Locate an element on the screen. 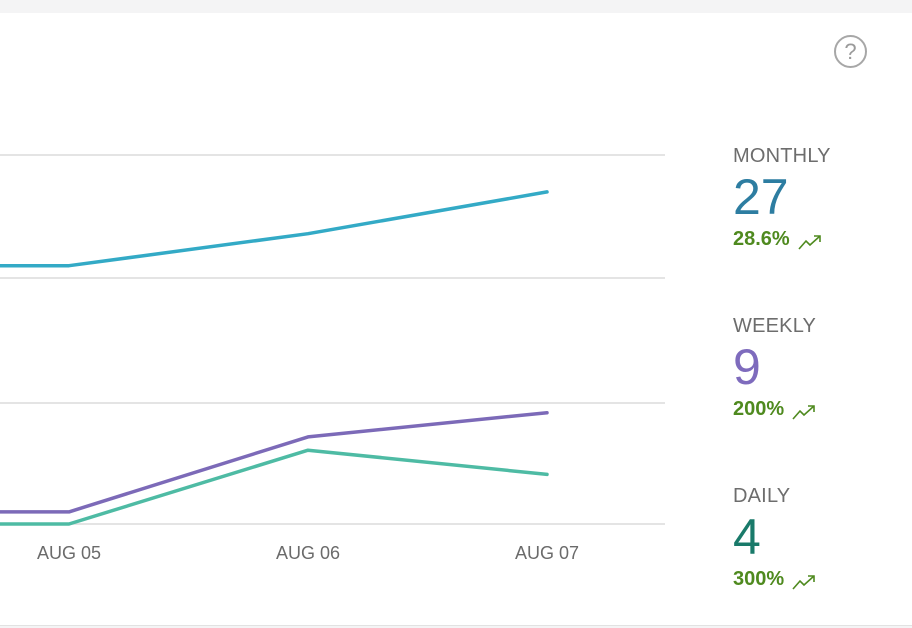  stat-change: 300% is located at coordinates (813, 579).